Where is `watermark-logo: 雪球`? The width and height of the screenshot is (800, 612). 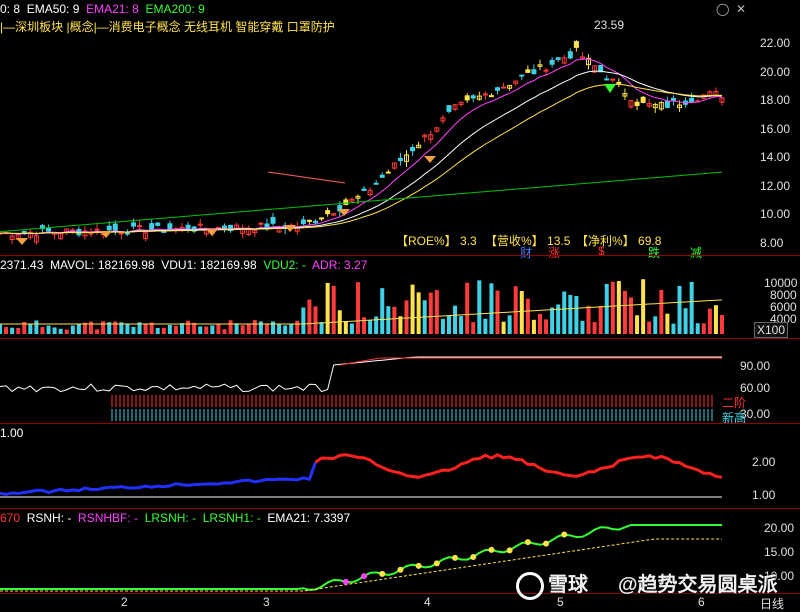
watermark-logo: 雪球 is located at coordinates (552, 584).